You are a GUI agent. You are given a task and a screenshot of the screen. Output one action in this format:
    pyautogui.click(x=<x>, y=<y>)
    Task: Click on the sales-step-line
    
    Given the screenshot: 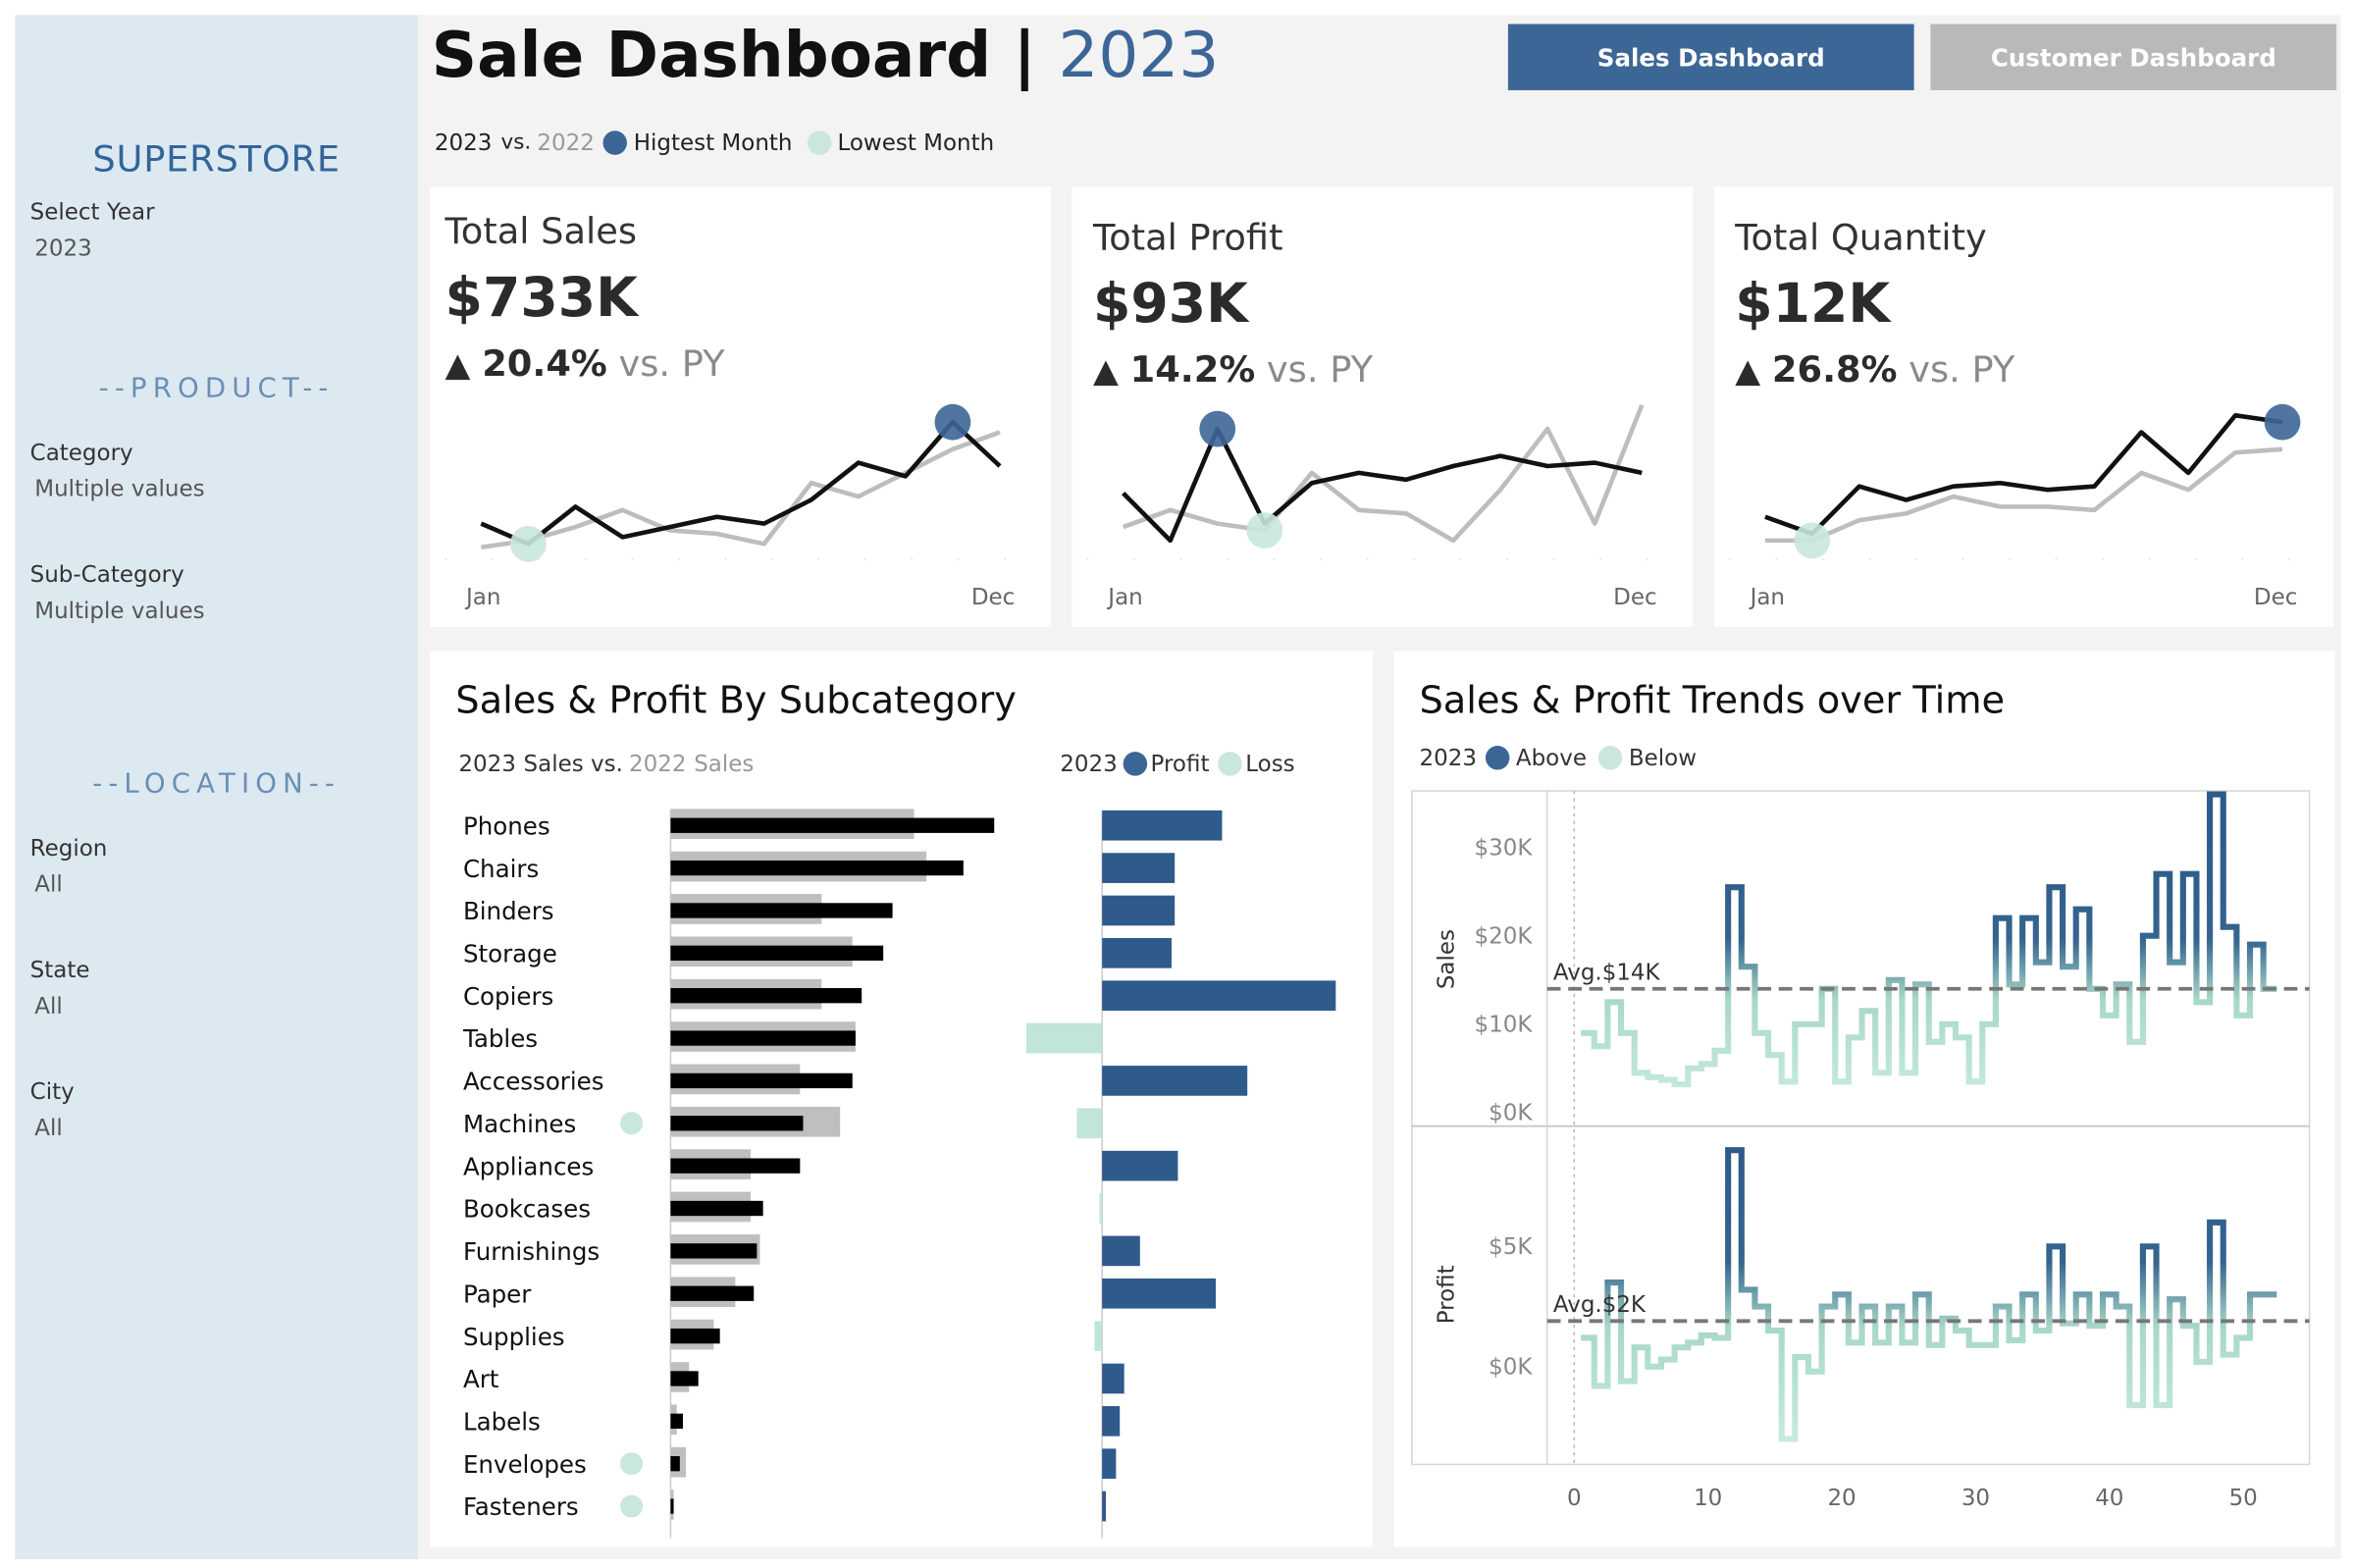 What is the action you would take?
    pyautogui.click(x=1929, y=939)
    